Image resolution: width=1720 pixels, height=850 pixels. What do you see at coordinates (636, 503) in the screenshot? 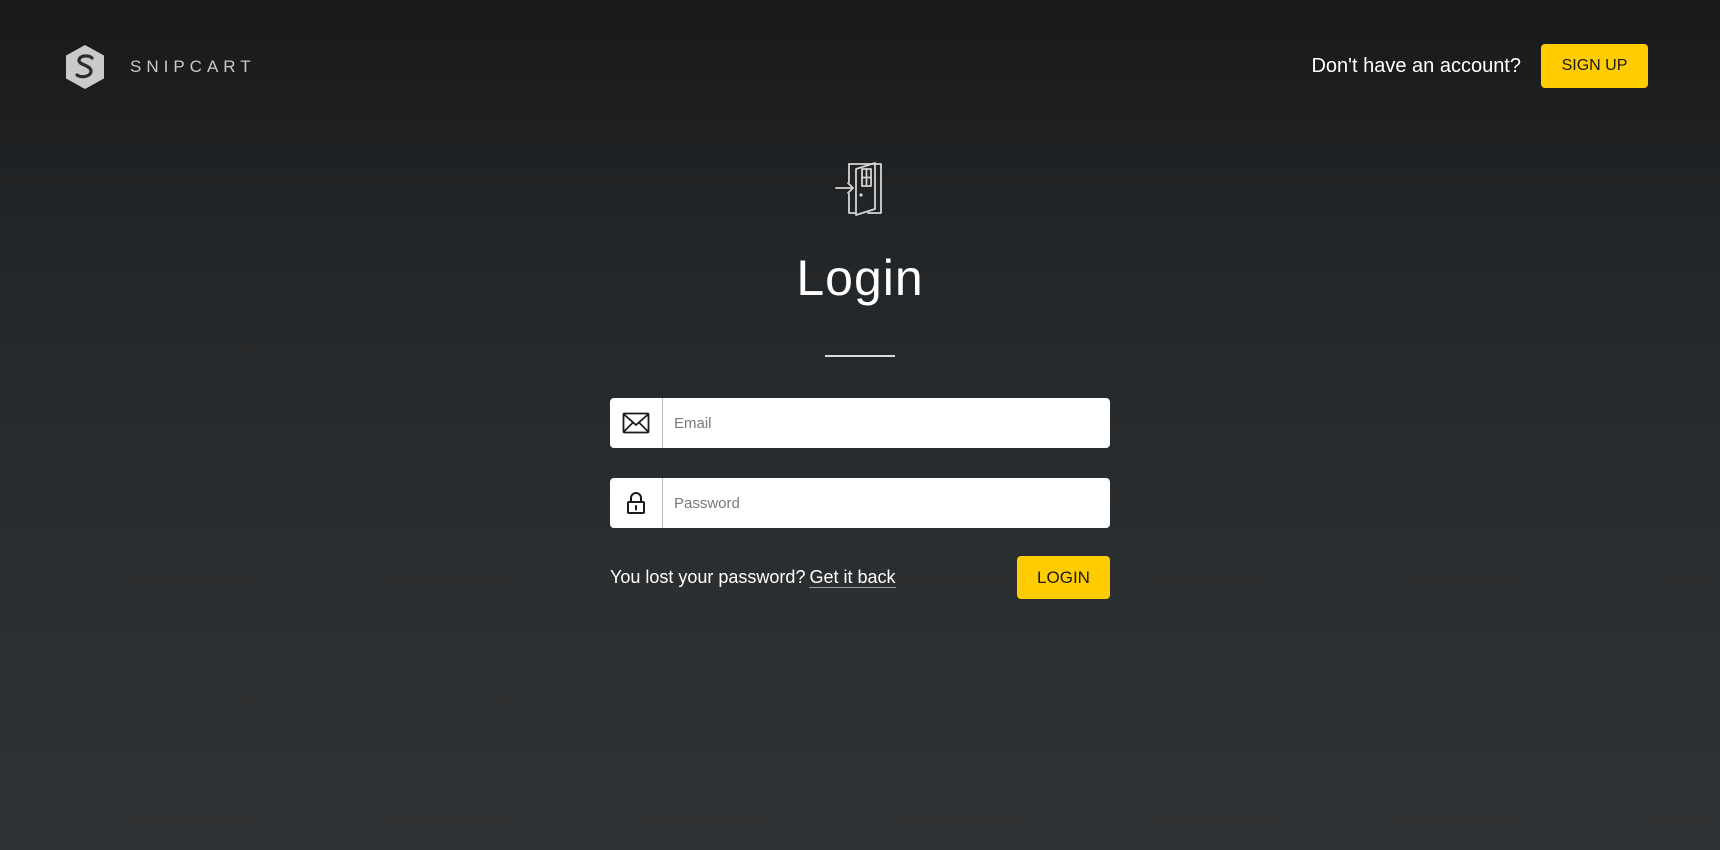
I see `lock-icon` at bounding box center [636, 503].